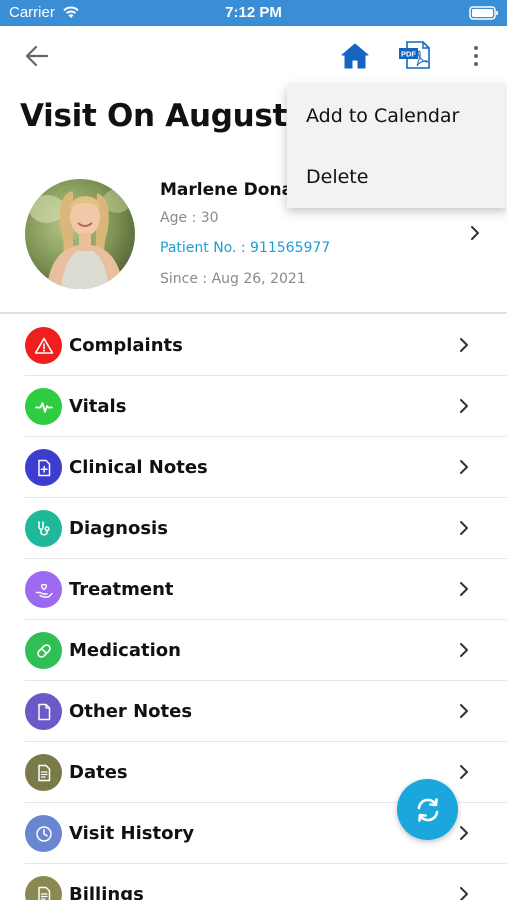 This screenshot has width=507, height=900. I want to click on patient-age: Age : 30, so click(189, 218).